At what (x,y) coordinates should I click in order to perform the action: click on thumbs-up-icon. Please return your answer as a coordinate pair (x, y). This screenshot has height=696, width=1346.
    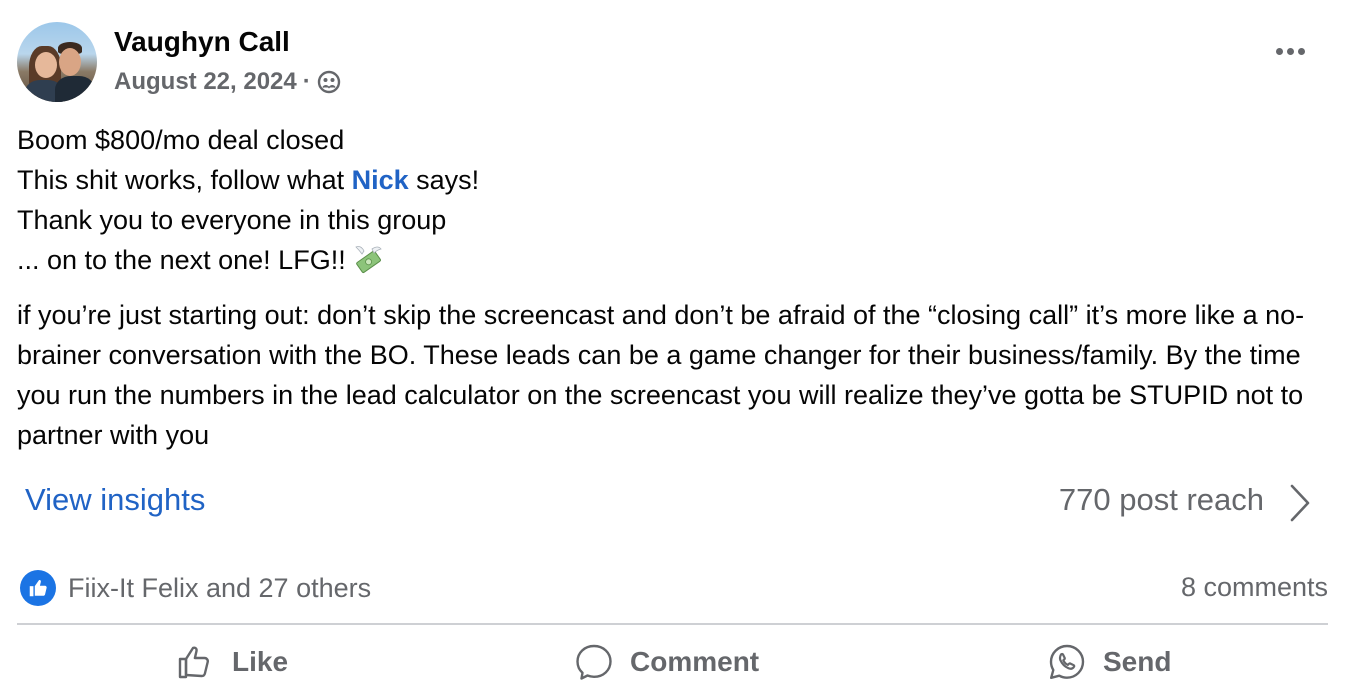
    Looking at the image, I should click on (193, 662).